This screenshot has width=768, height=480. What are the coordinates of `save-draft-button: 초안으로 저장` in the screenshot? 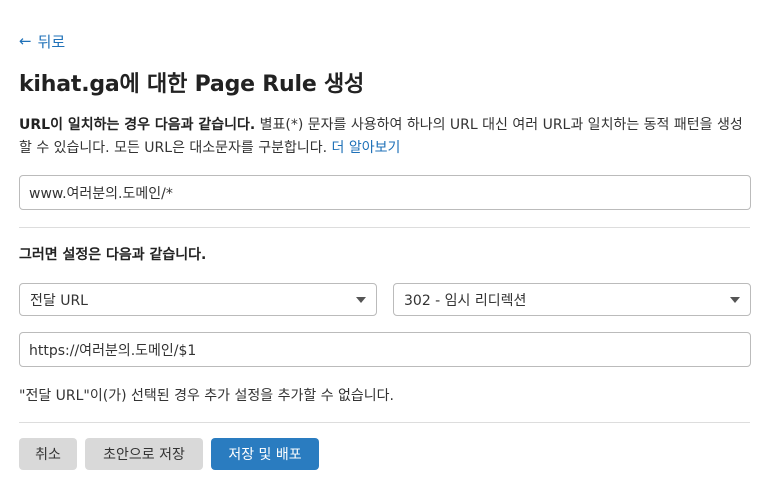 It's located at (144, 454).